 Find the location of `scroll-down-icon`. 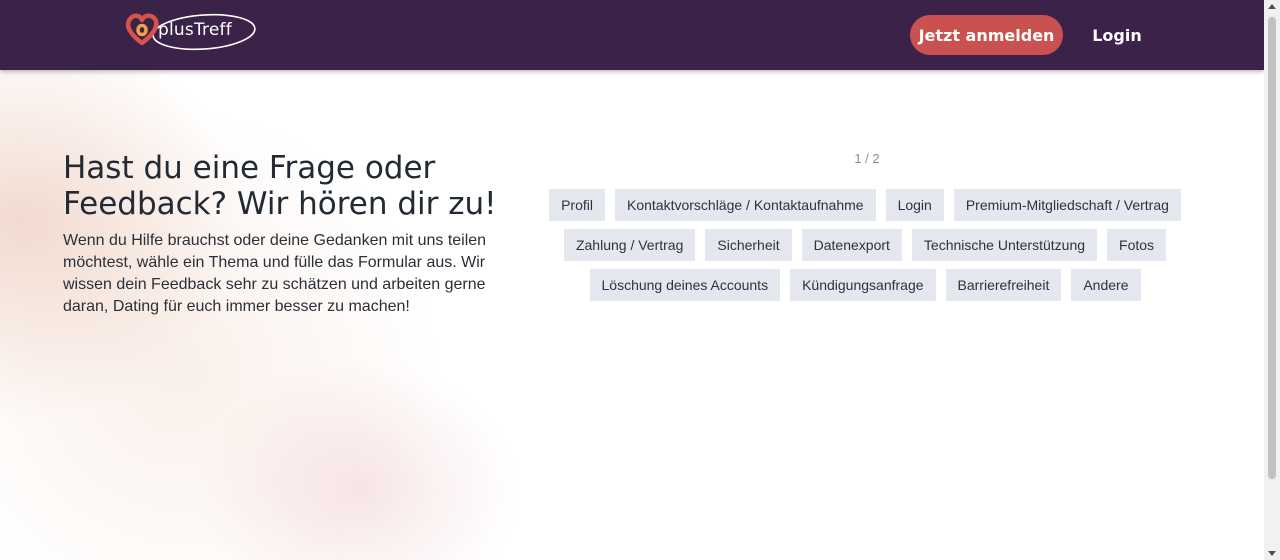

scroll-down-icon is located at coordinates (1272, 553).